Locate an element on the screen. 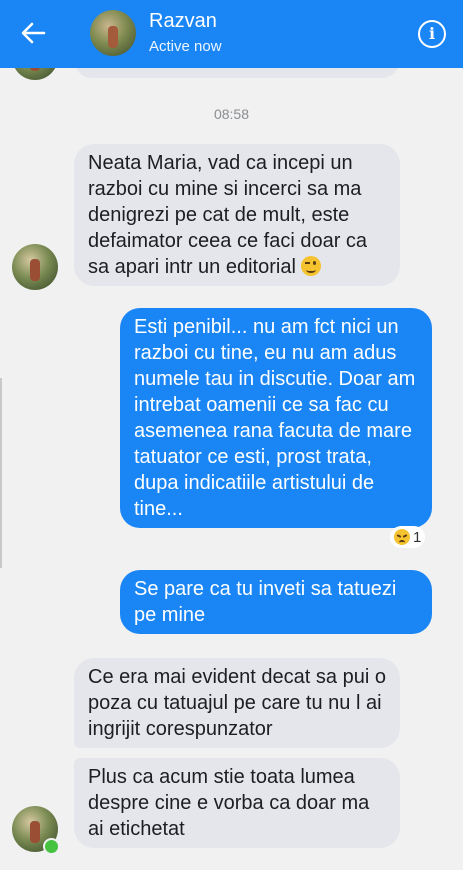  sent-message: Se pare ca tu inveti sa tatuezi pe mine is located at coordinates (276, 602).